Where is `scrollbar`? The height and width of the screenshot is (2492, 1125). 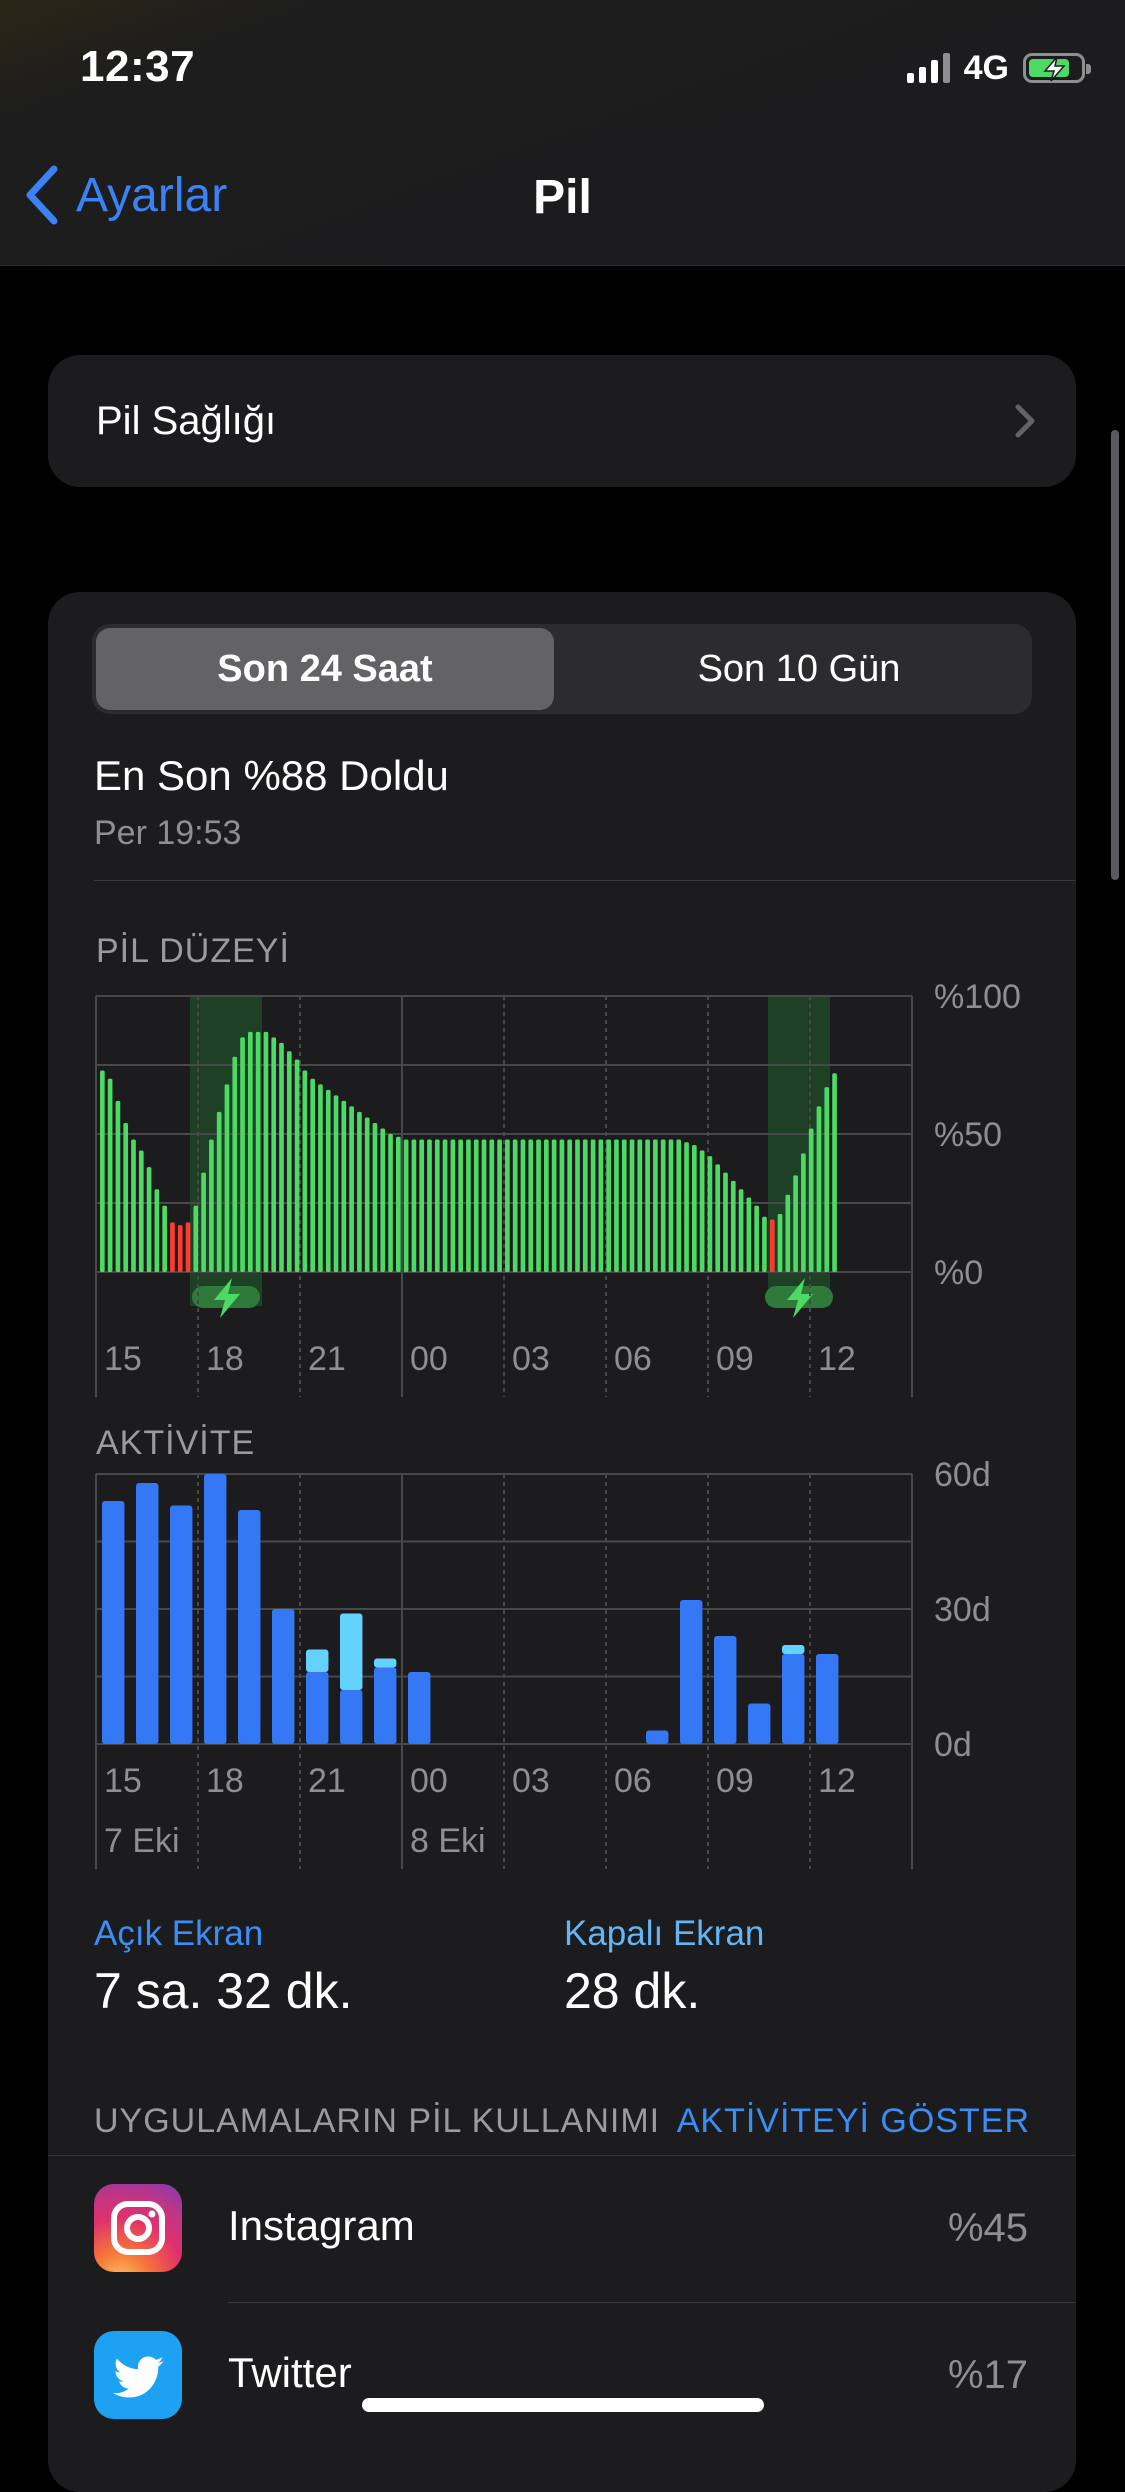 scrollbar is located at coordinates (1115, 655).